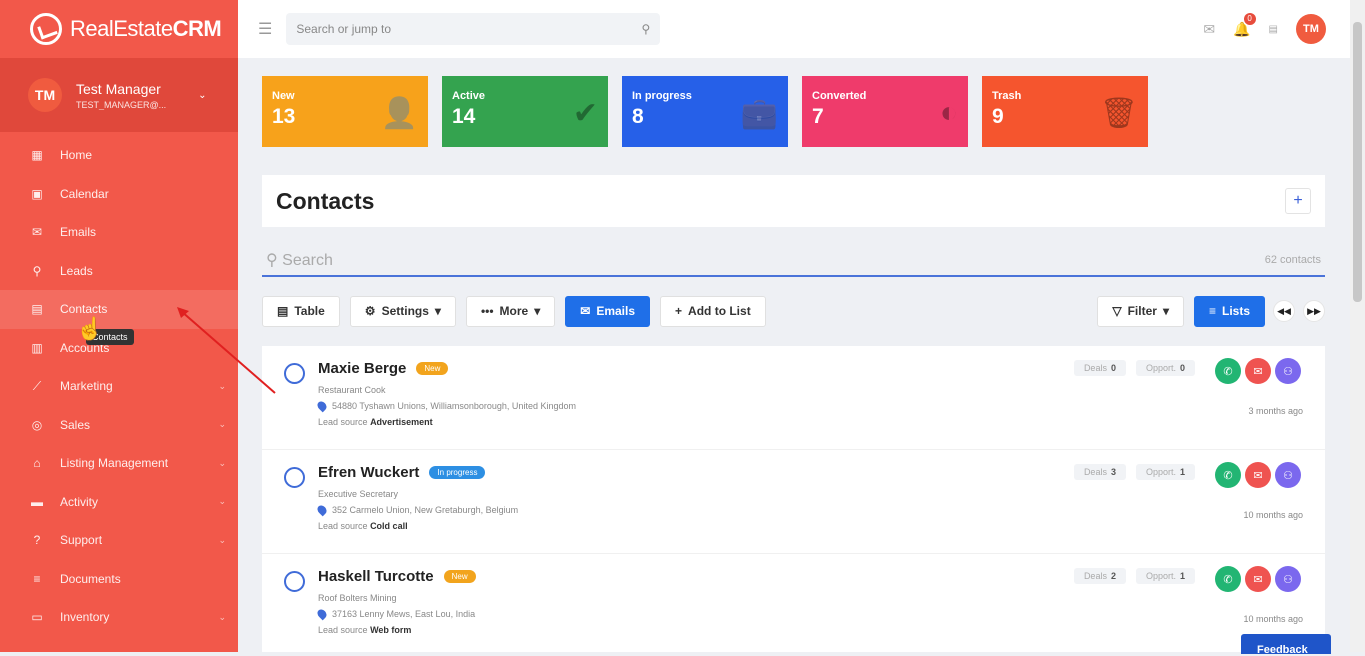 The image size is (1365, 656). Describe the element at coordinates (119, 579) in the screenshot. I see `sidebar-item-documents: ≡ Documents` at that location.